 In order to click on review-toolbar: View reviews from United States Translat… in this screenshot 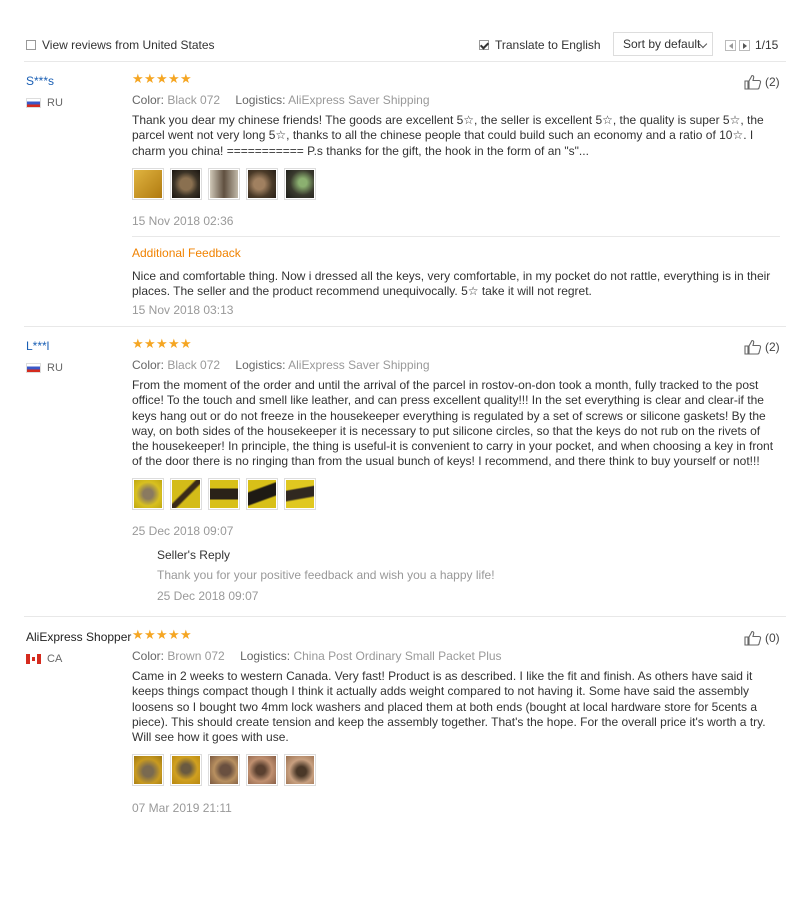, I will do `click(405, 45)`.